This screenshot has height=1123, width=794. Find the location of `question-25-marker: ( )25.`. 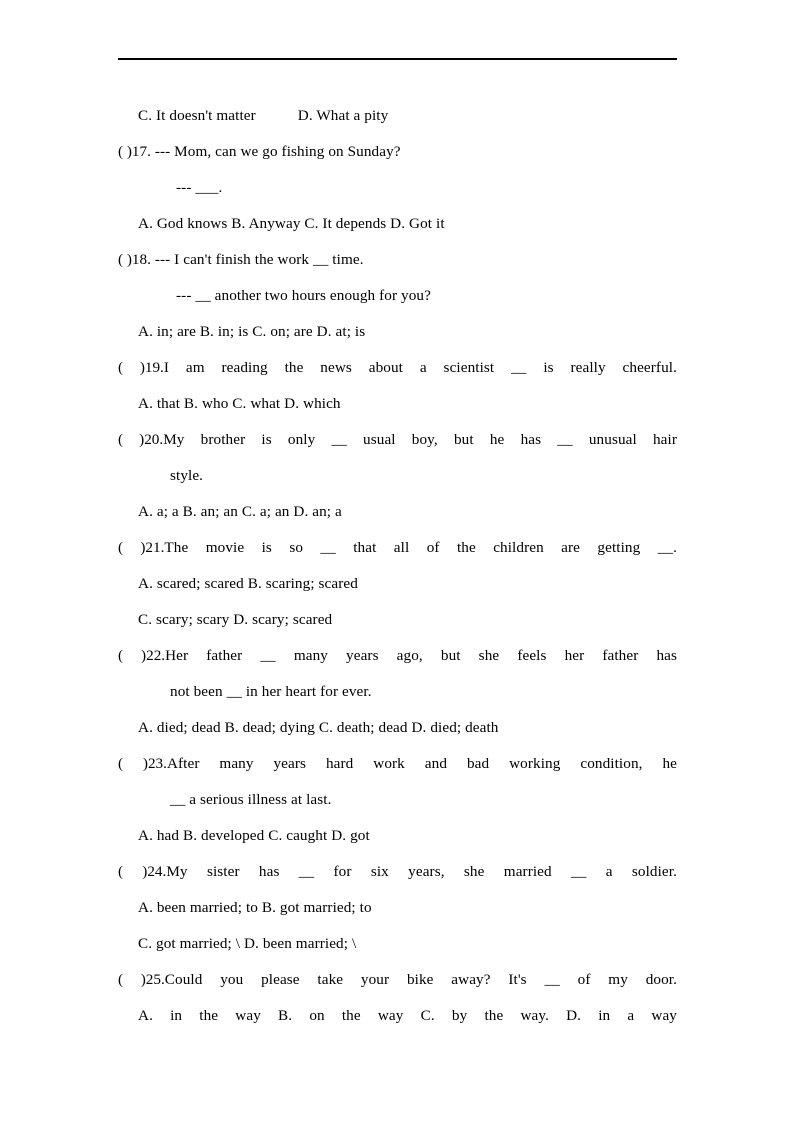

question-25-marker: ( )25. is located at coordinates (141, 979).